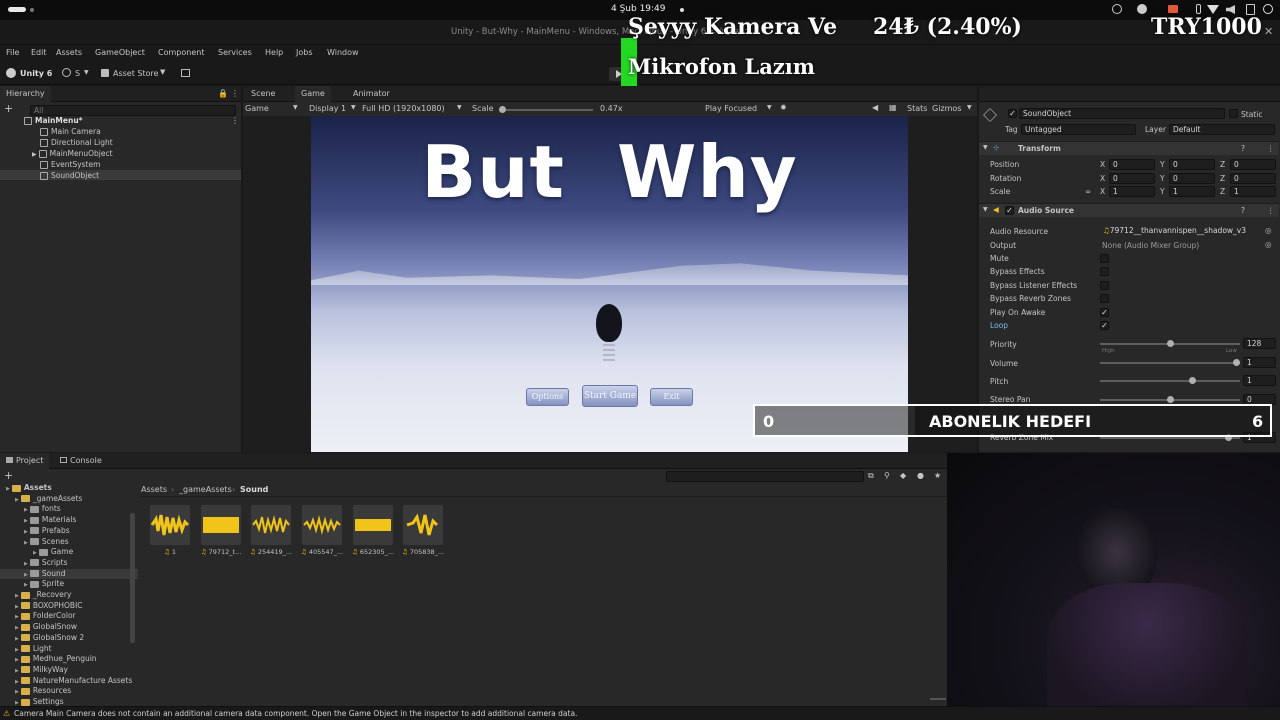  I want to click on pitch-field: 1, so click(1259, 380).